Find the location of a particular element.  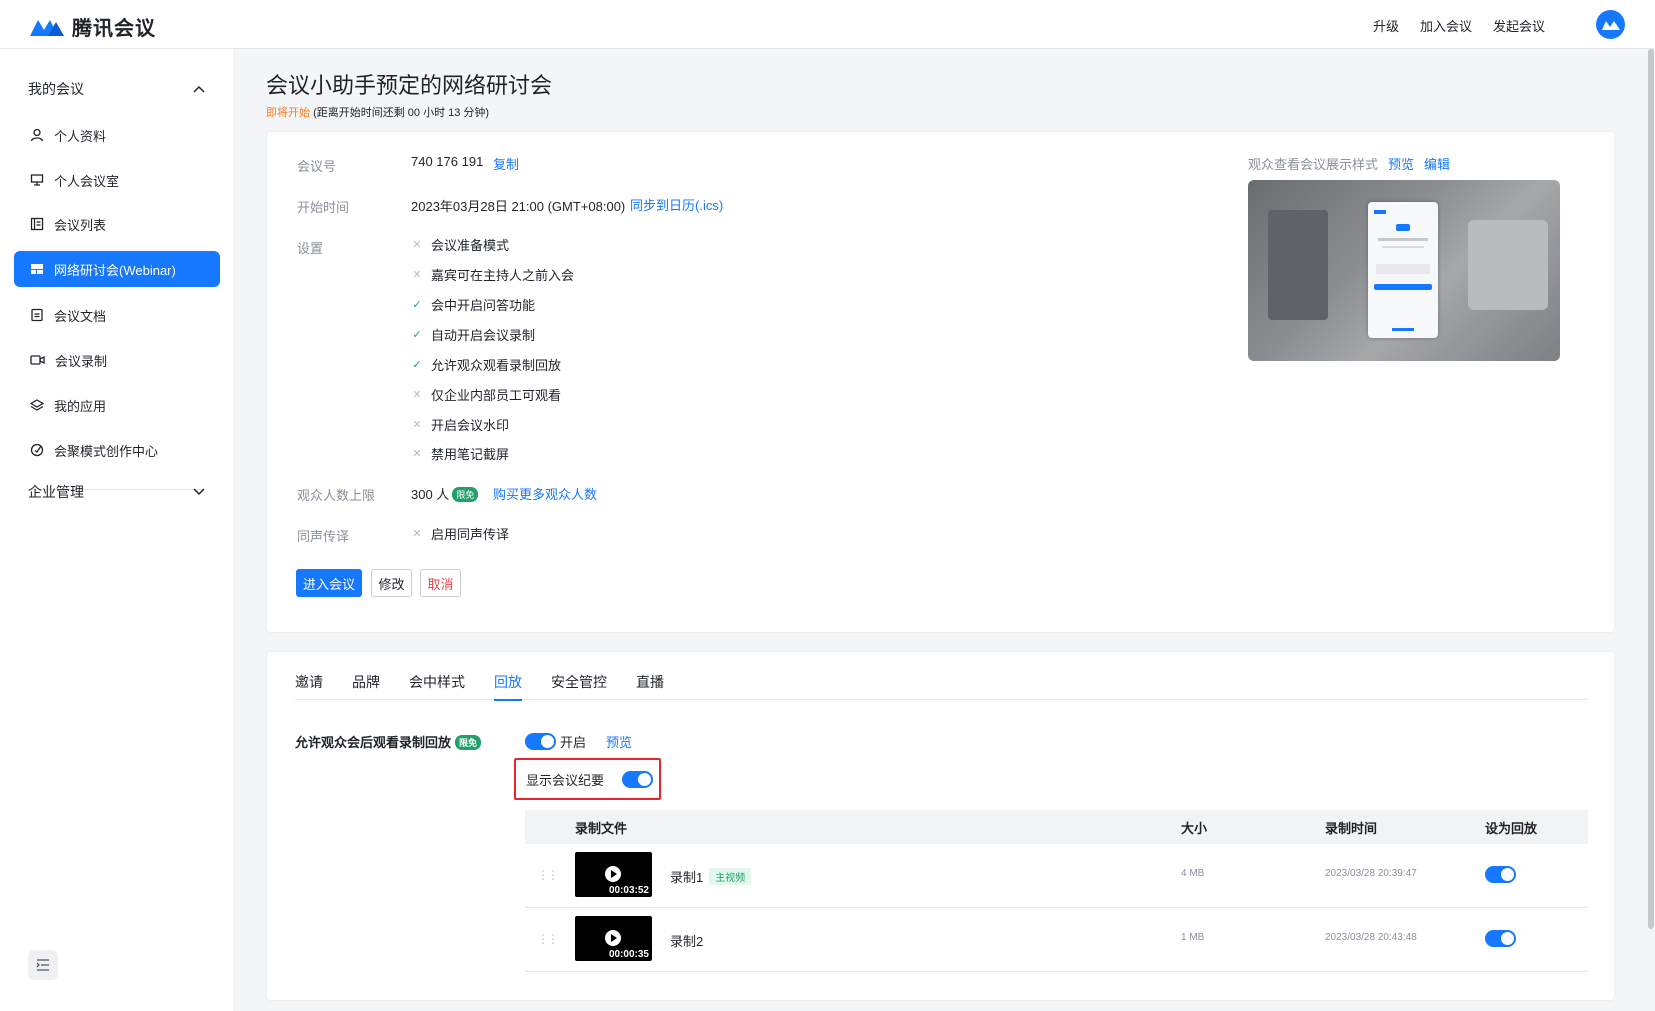

interpretation-setting: ✕ 启用同声传译 is located at coordinates (460, 533).